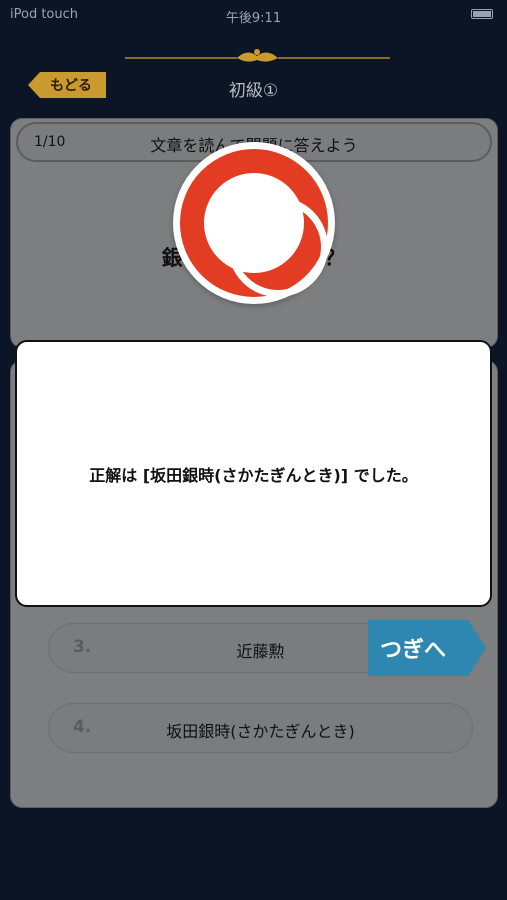 The height and width of the screenshot is (900, 507). Describe the element at coordinates (260, 731) in the screenshot. I see `choice-label: 坂田銀時(さかたぎんとき)` at that location.